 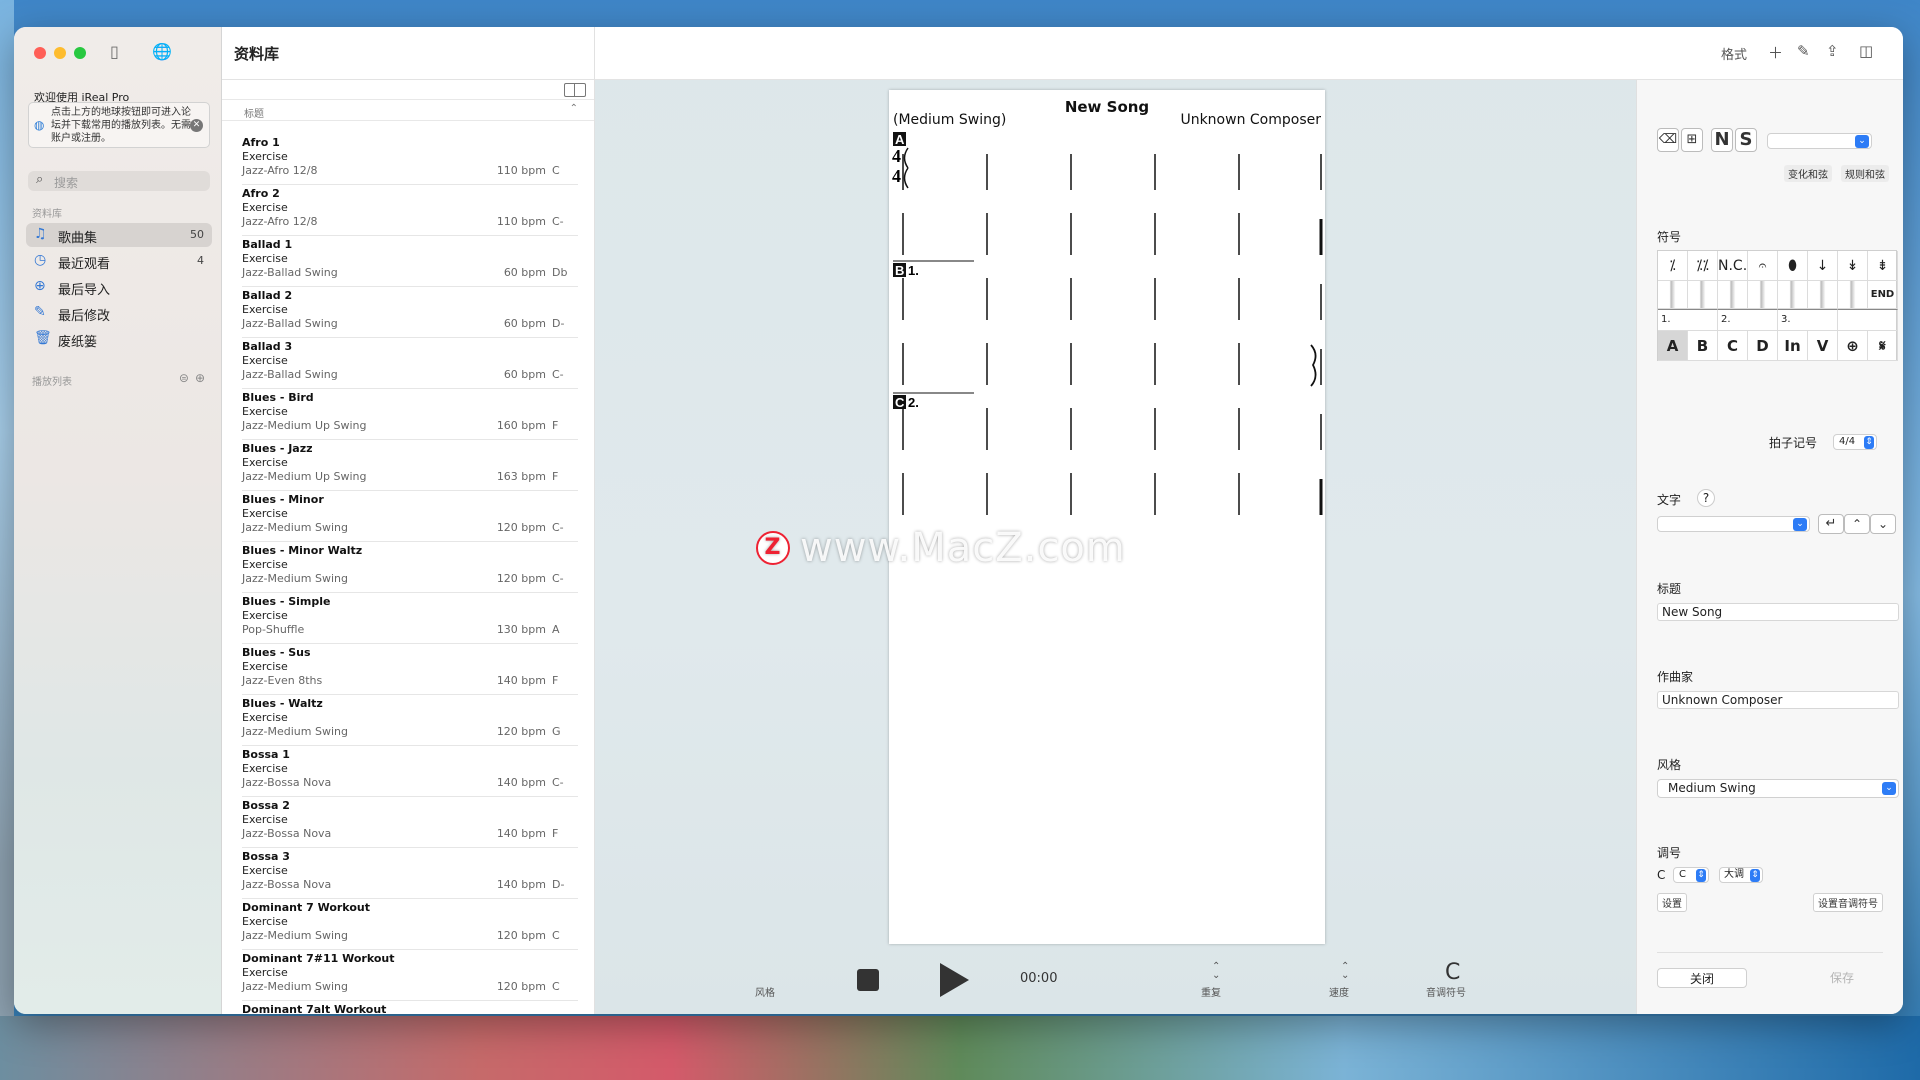 What do you see at coordinates (60, 53) in the screenshot?
I see `minimize-window-button` at bounding box center [60, 53].